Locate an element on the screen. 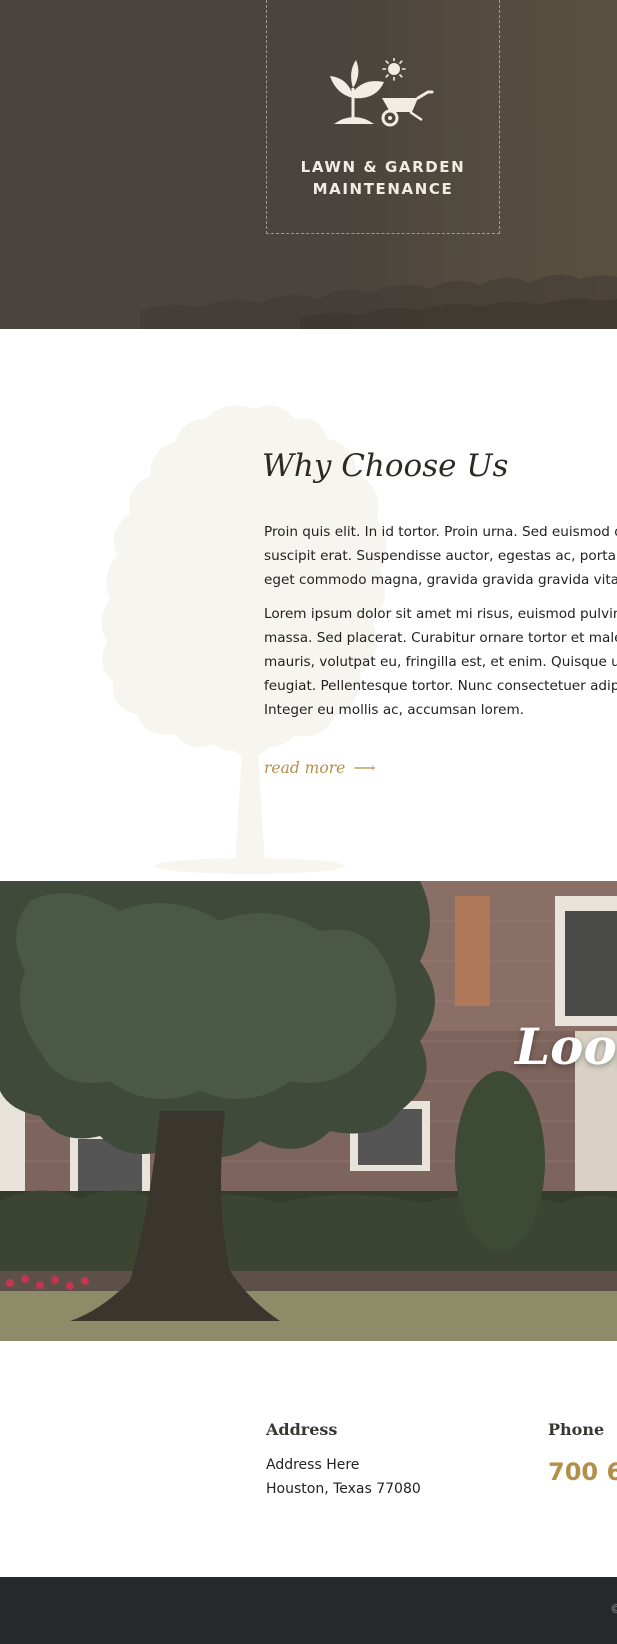  treeline-silhouette is located at coordinates (378, 301).